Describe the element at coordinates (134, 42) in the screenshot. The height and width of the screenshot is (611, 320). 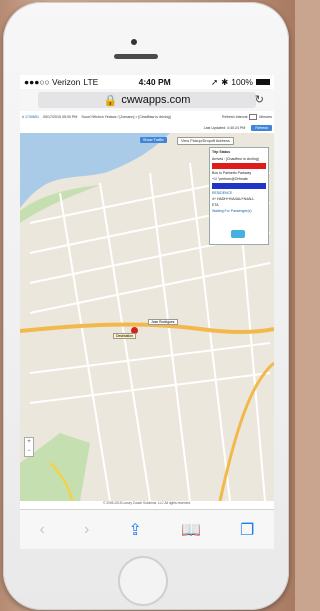
I see `front-camera` at that location.